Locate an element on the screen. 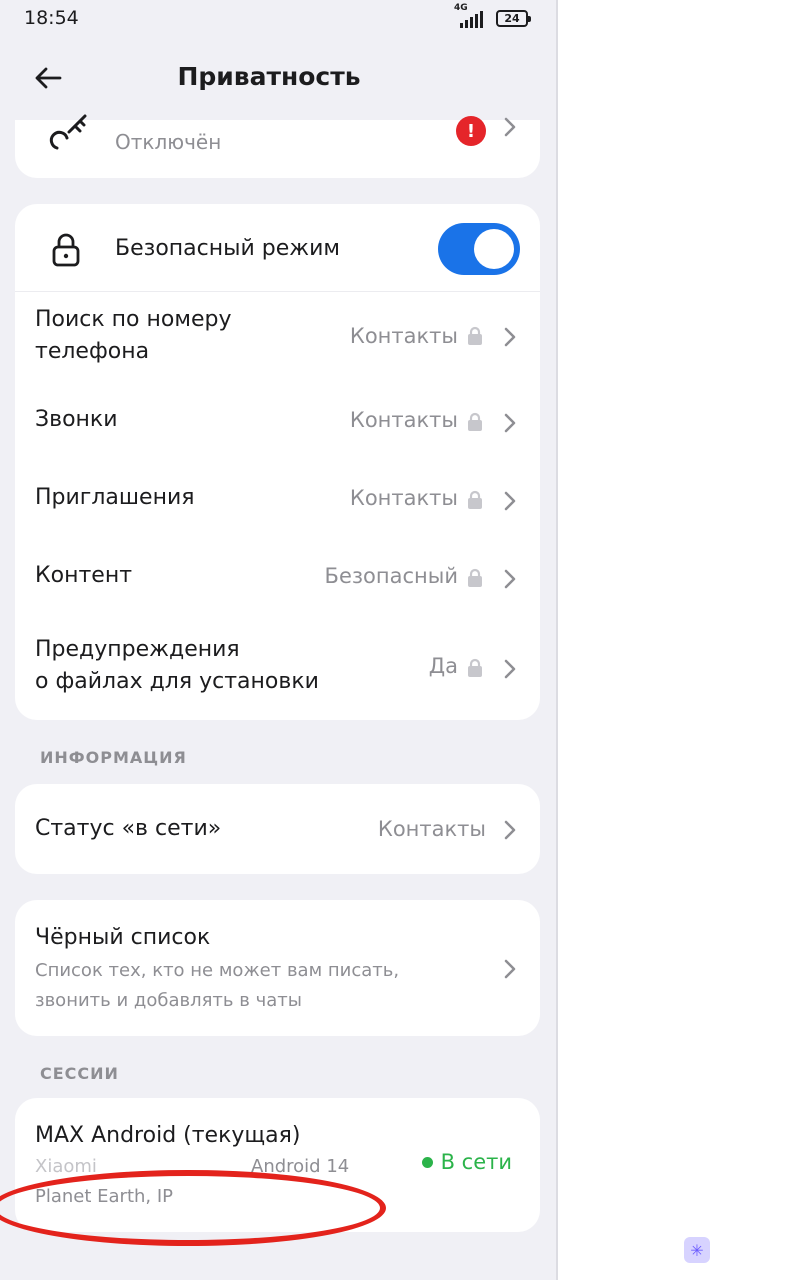  page-title: Приватность is located at coordinates (269, 76).